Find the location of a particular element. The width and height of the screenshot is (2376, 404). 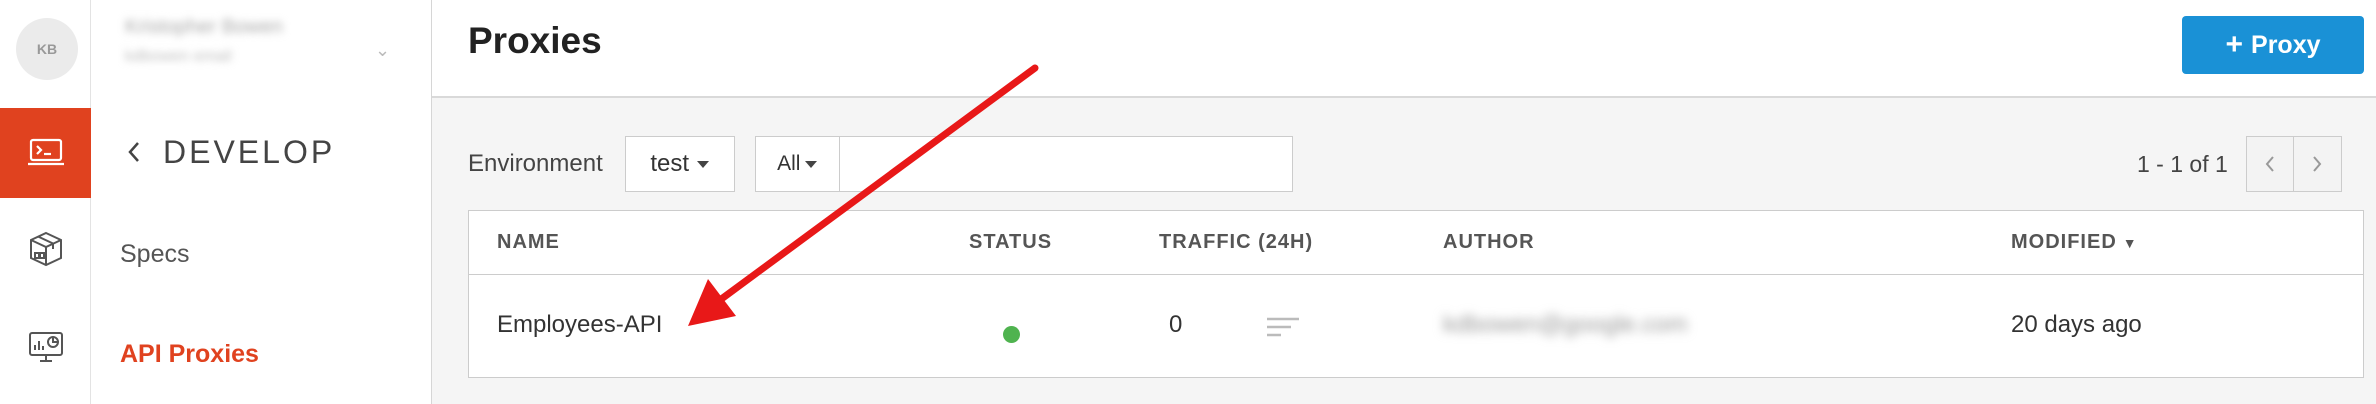

add-proxy-button: + Proxy is located at coordinates (2273, 45).